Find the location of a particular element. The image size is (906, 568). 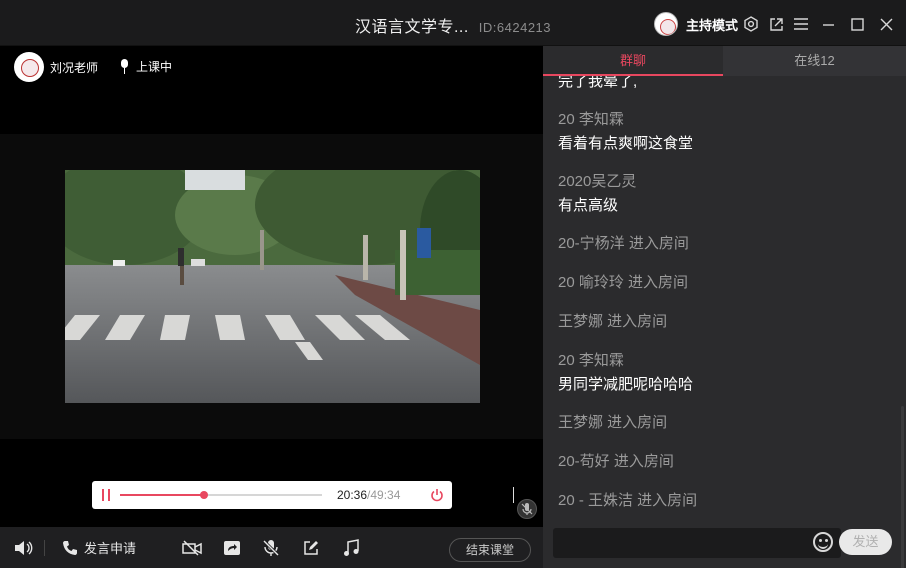

volume-icon is located at coordinates (23, 547).